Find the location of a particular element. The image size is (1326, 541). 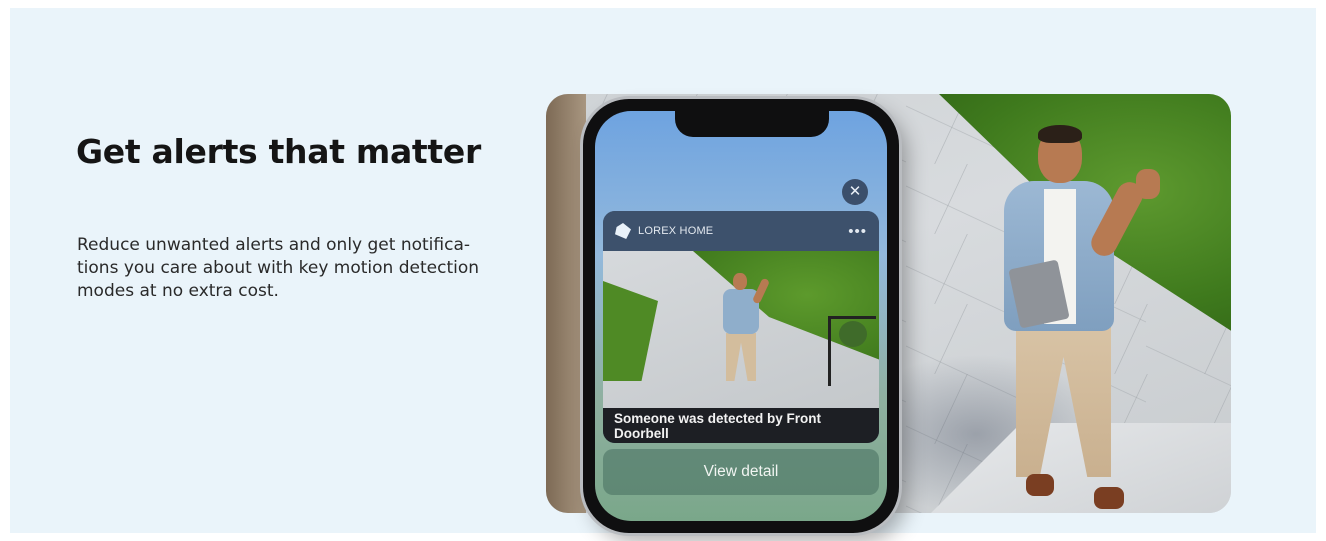

snapshot-person is located at coordinates (743, 335).